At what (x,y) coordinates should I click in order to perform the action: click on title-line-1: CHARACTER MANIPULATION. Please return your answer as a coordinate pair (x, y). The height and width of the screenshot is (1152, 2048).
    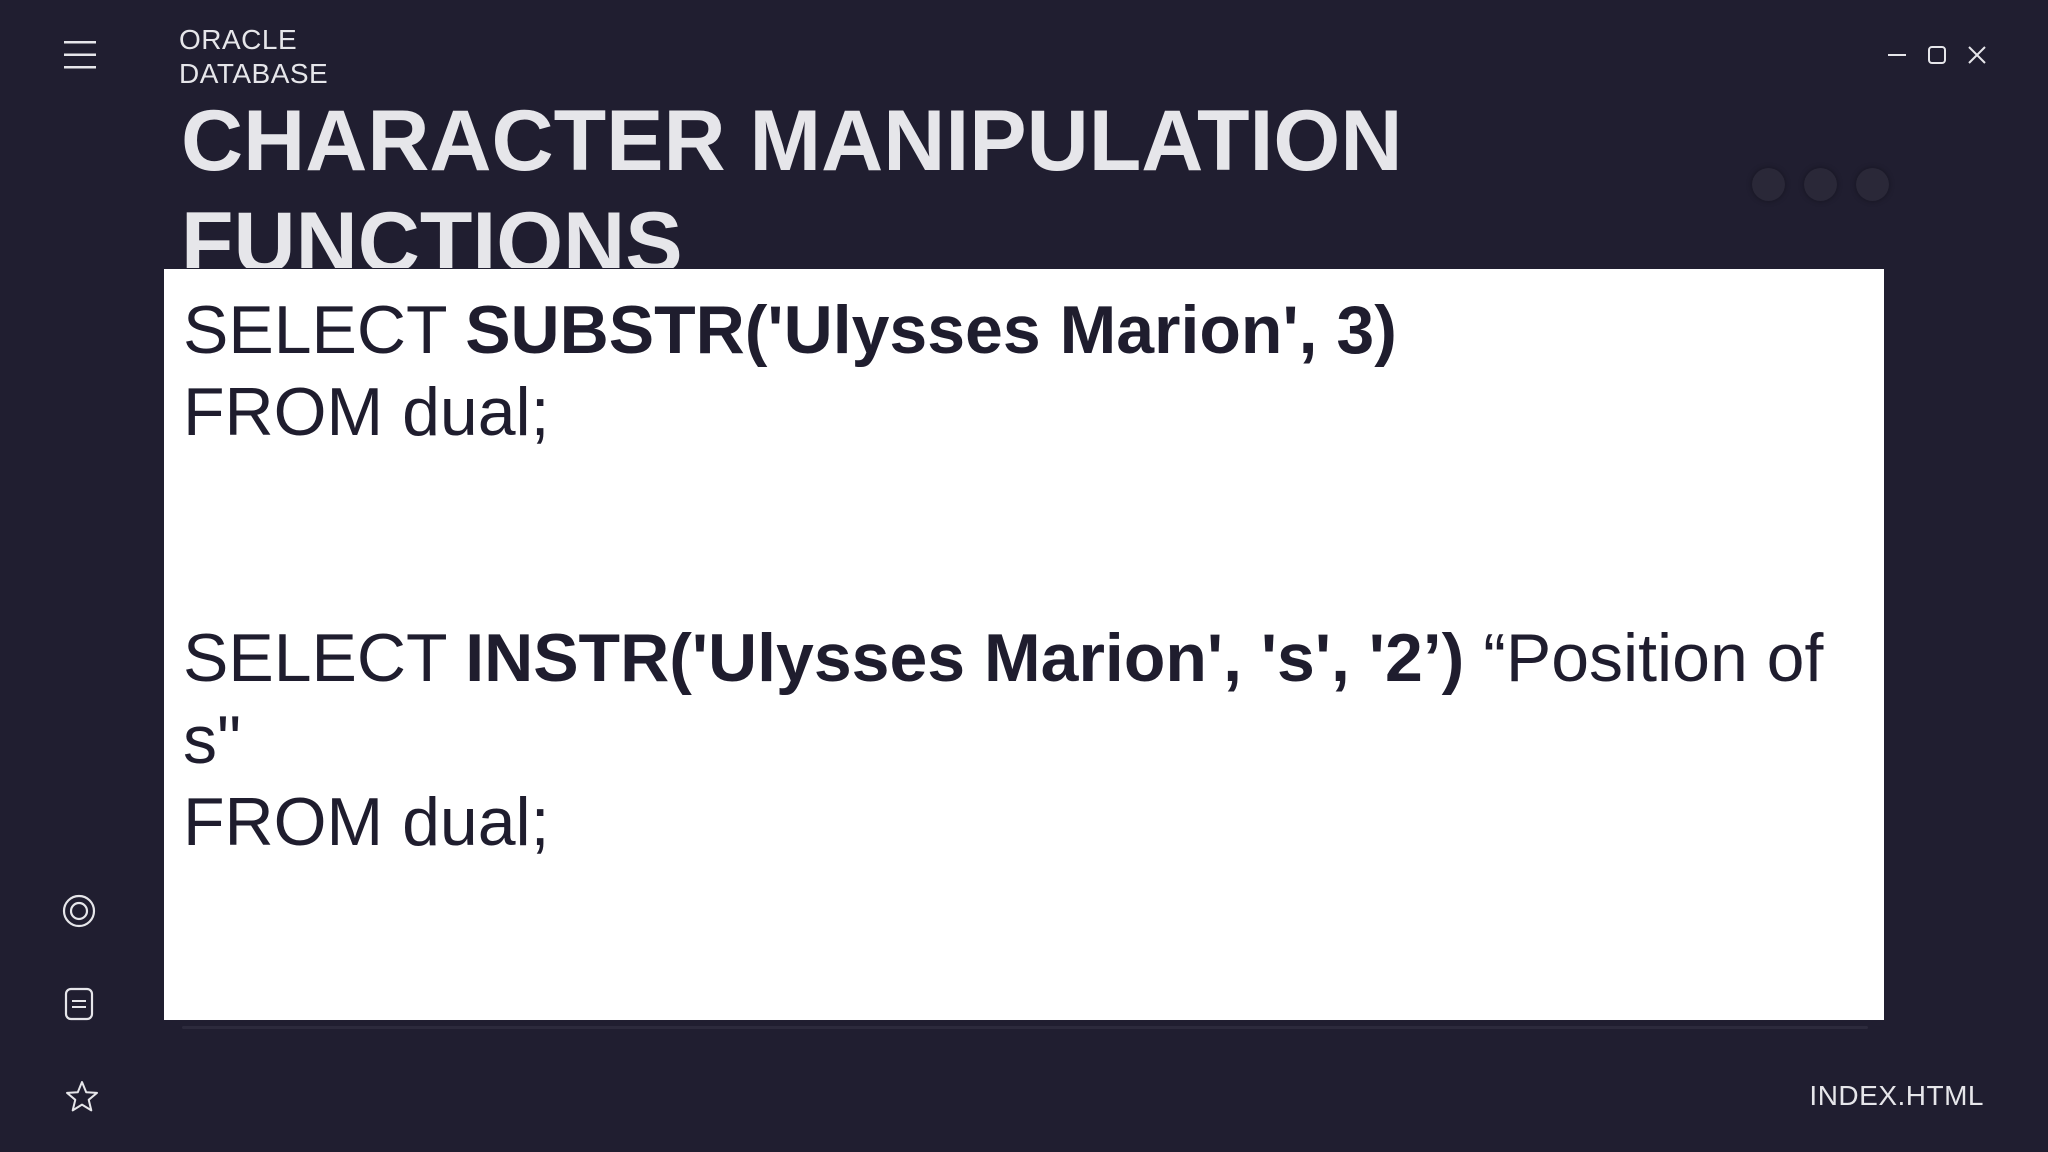
    Looking at the image, I should click on (792, 141).